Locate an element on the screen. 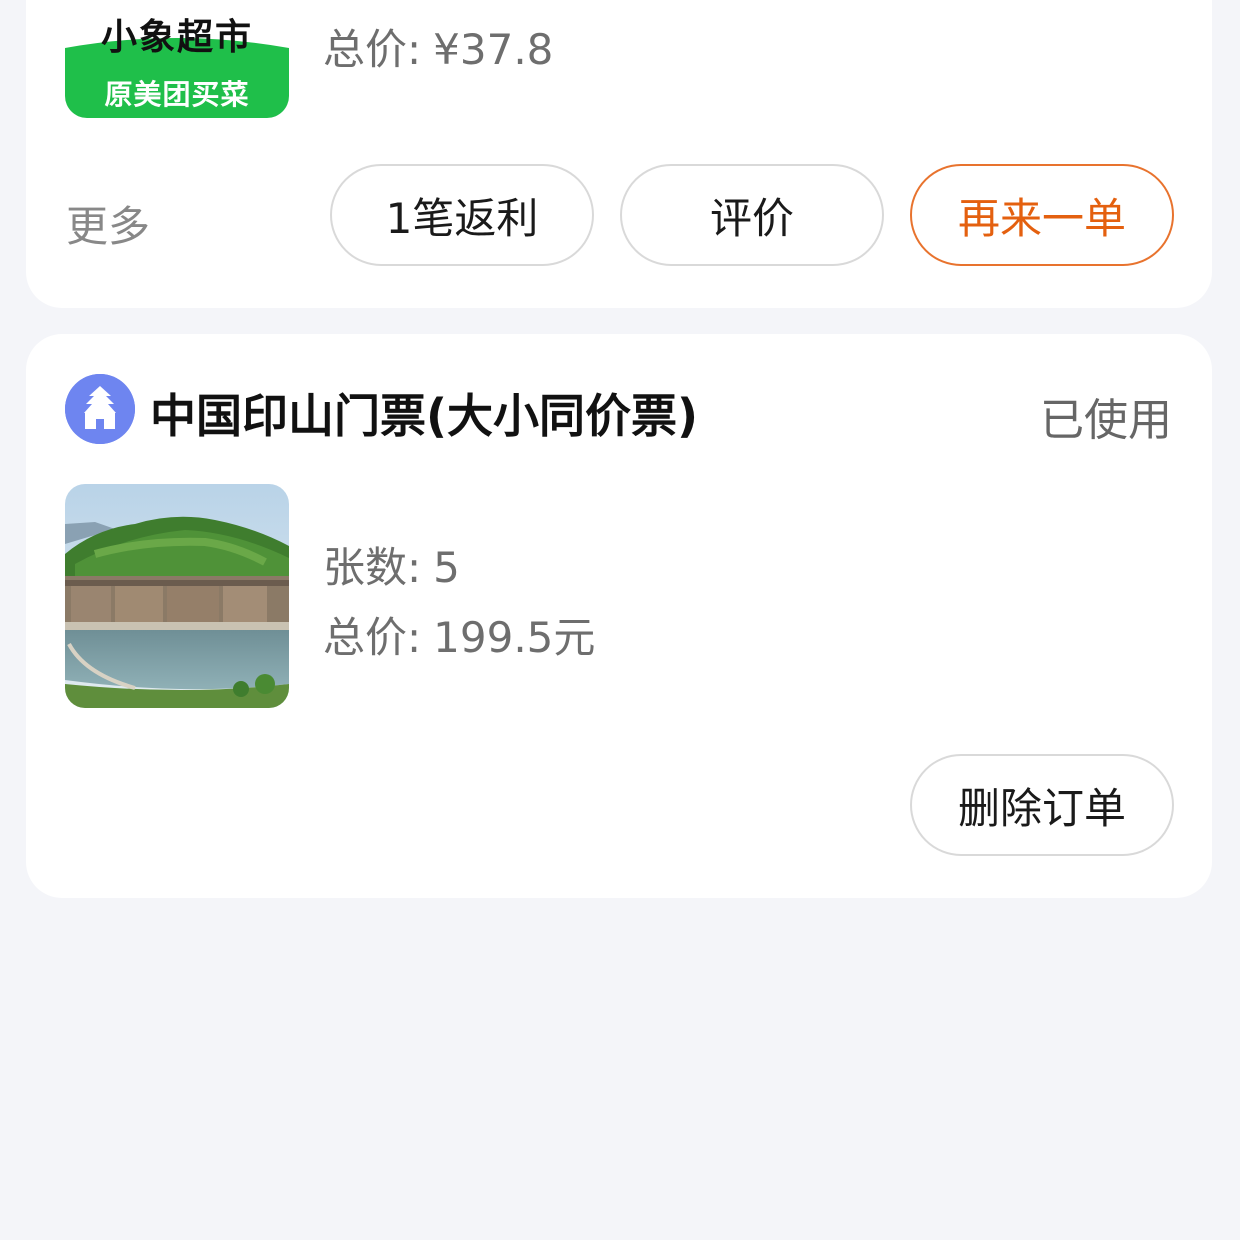  ticket-count-row: 张数: 5 is located at coordinates (391, 564).